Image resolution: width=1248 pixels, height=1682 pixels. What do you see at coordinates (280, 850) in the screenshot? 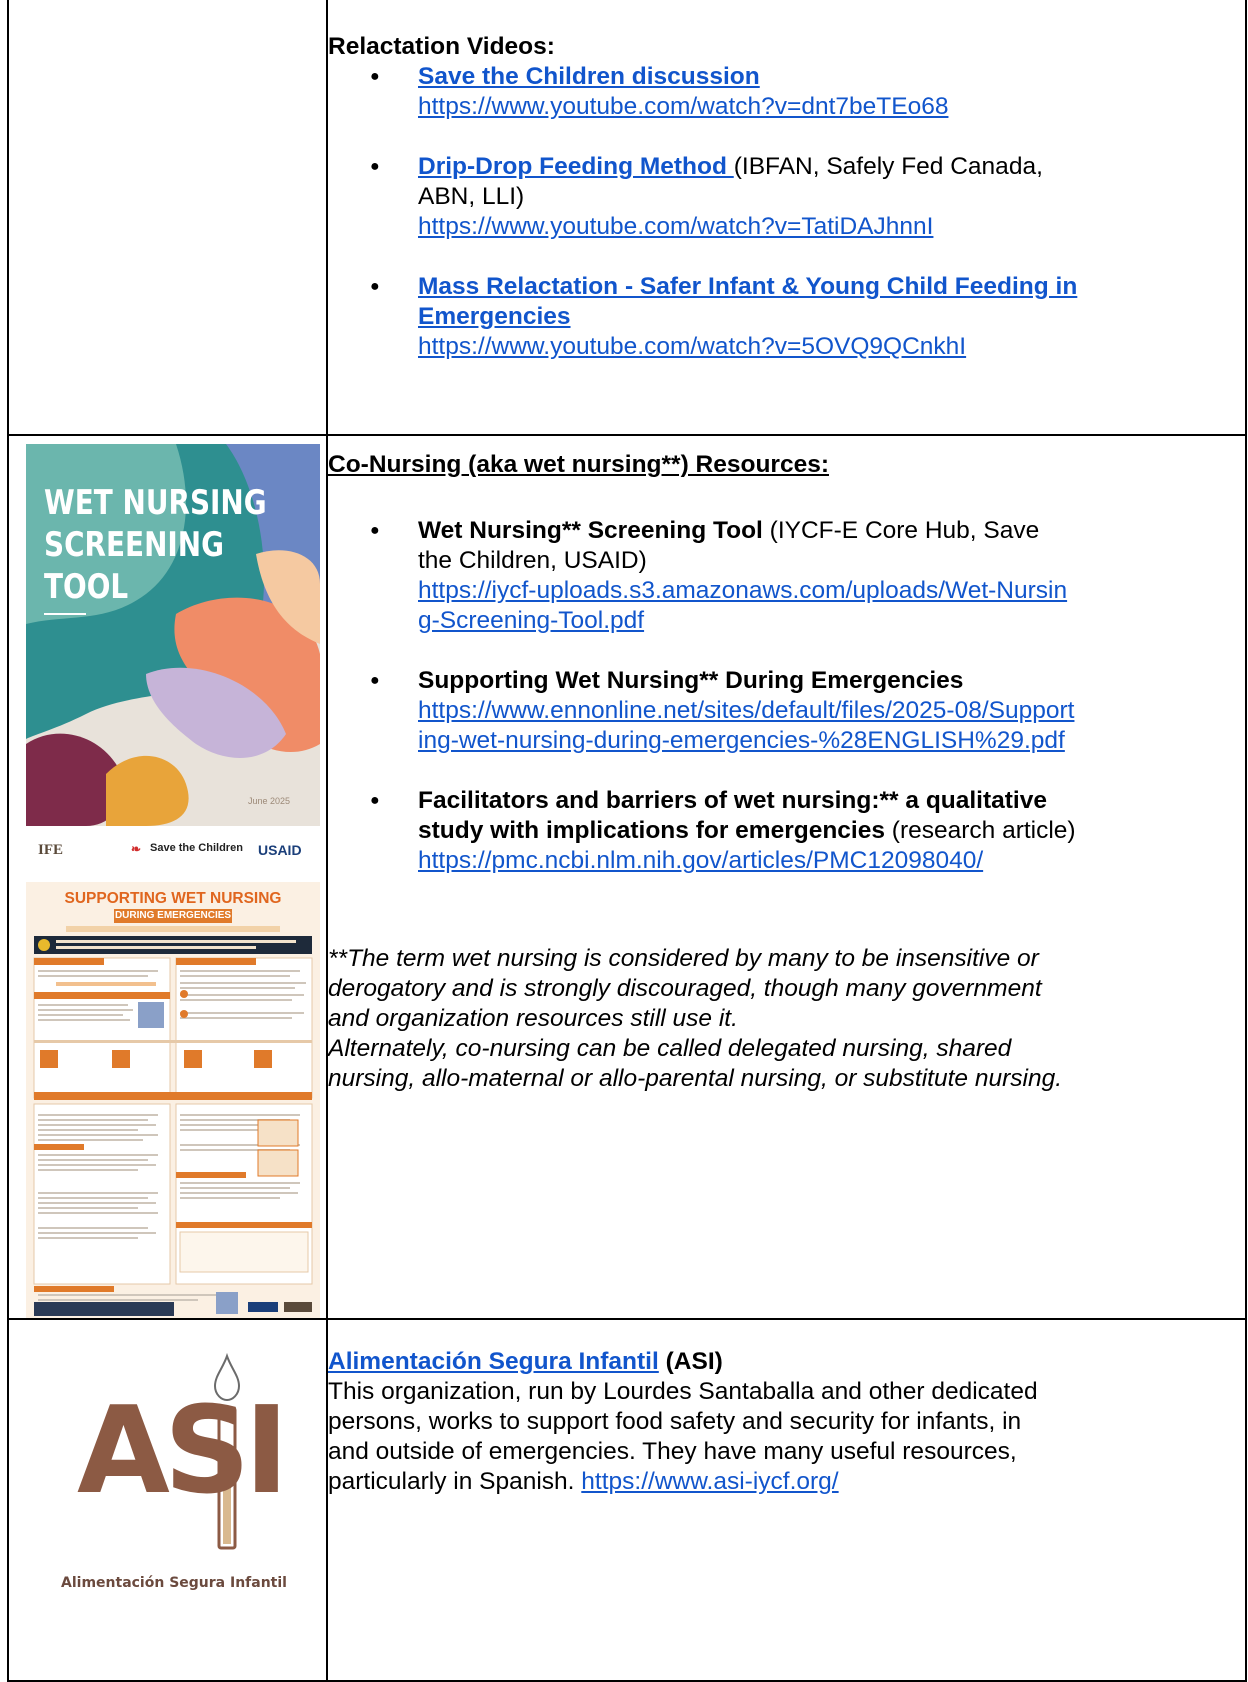
I see `usaid-logo: USAID` at bounding box center [280, 850].